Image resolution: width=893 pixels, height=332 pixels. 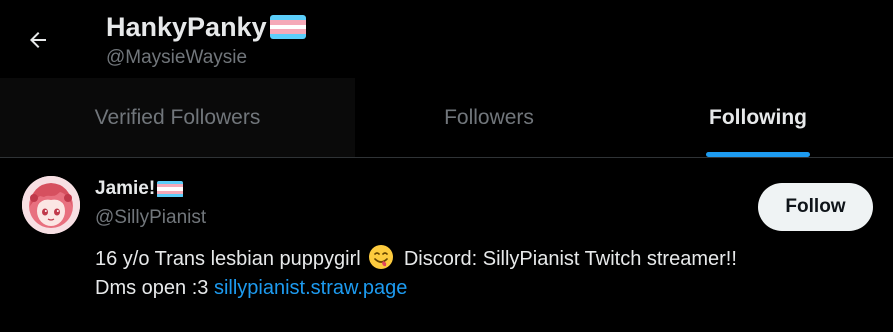 I want to click on bio-text: 16 y/o Trans lesbian puppygirl, so click(x=231, y=259).